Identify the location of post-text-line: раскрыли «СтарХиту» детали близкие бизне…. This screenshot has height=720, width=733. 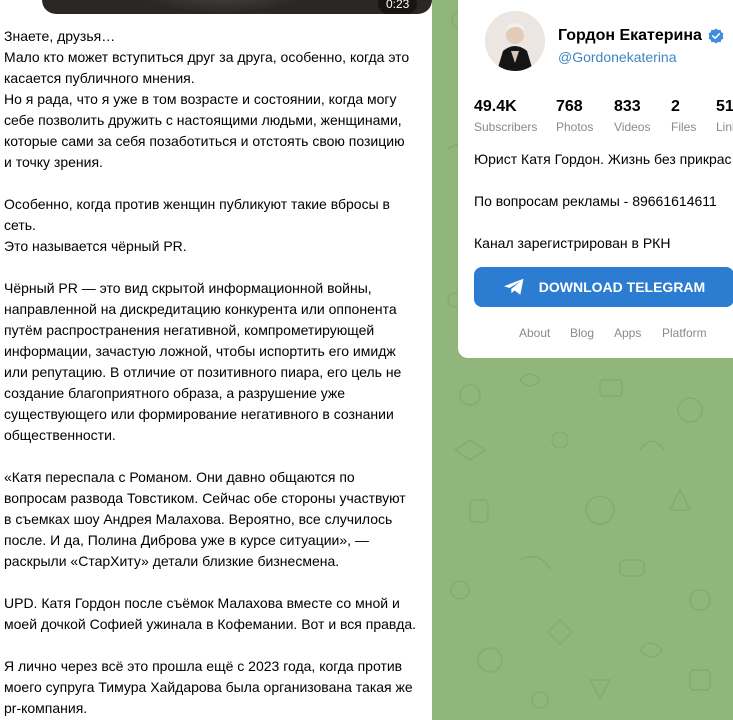
(172, 561).